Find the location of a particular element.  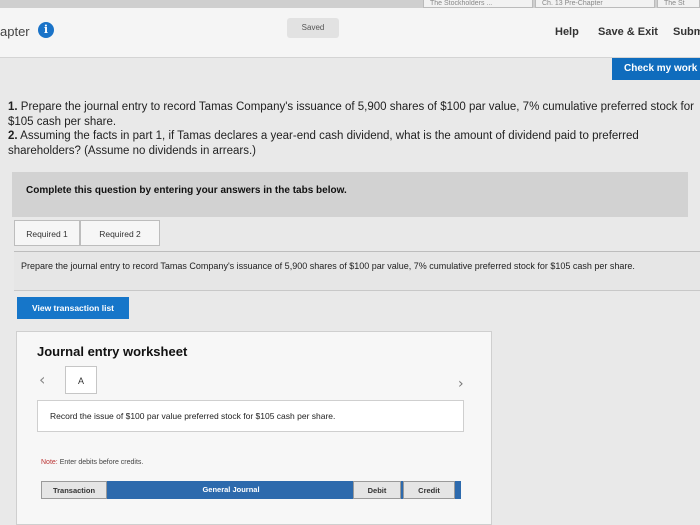

help-link: Help is located at coordinates (567, 32).